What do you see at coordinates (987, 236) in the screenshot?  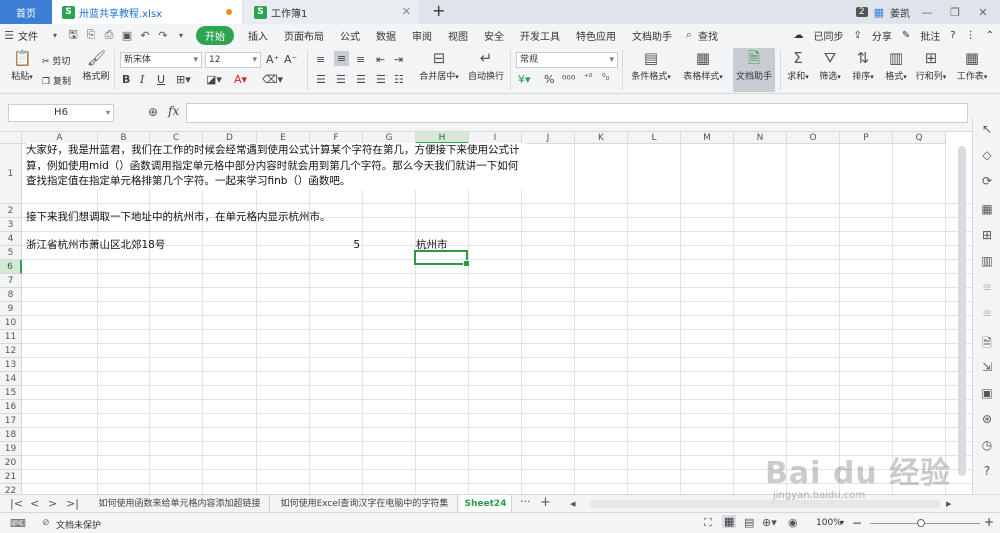 I see `apps-icon: ⊞` at bounding box center [987, 236].